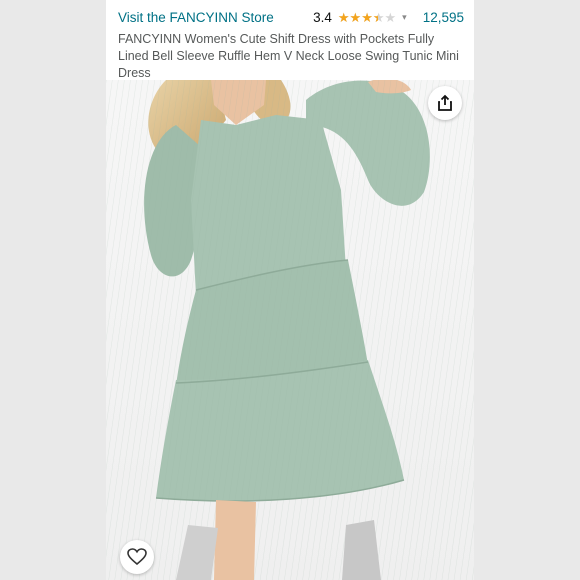 The height and width of the screenshot is (580, 580). I want to click on star-rating-icon: ★★★★★ ★★★★★, so click(367, 17).